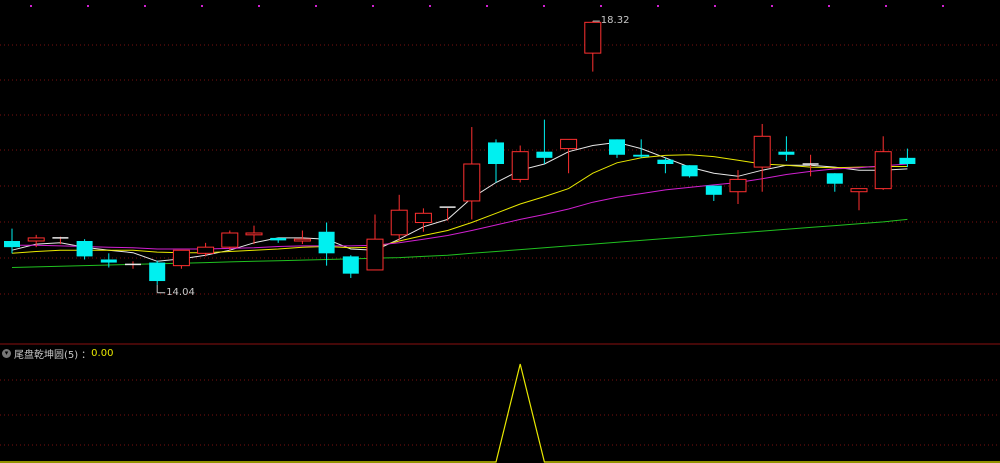 This screenshot has width=1000, height=463. Describe the element at coordinates (615, 21) in the screenshot. I see `high-price-label: 18.32` at that location.